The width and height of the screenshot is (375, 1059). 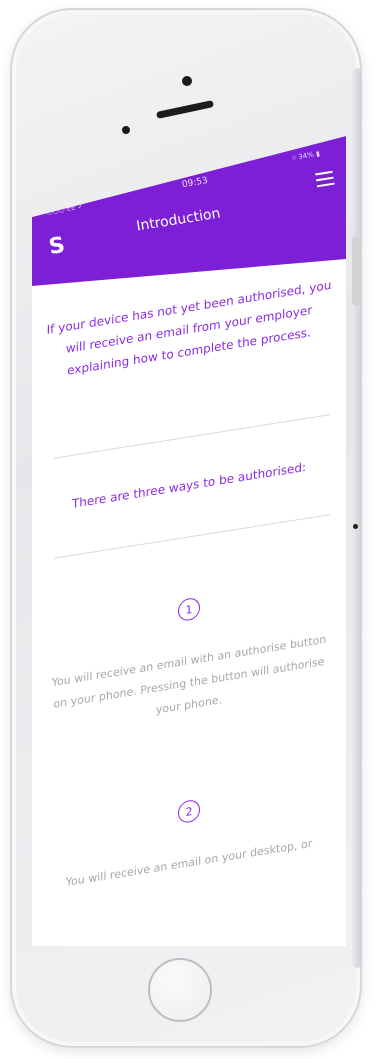 I want to click on front-camera-icon, so click(x=187, y=81).